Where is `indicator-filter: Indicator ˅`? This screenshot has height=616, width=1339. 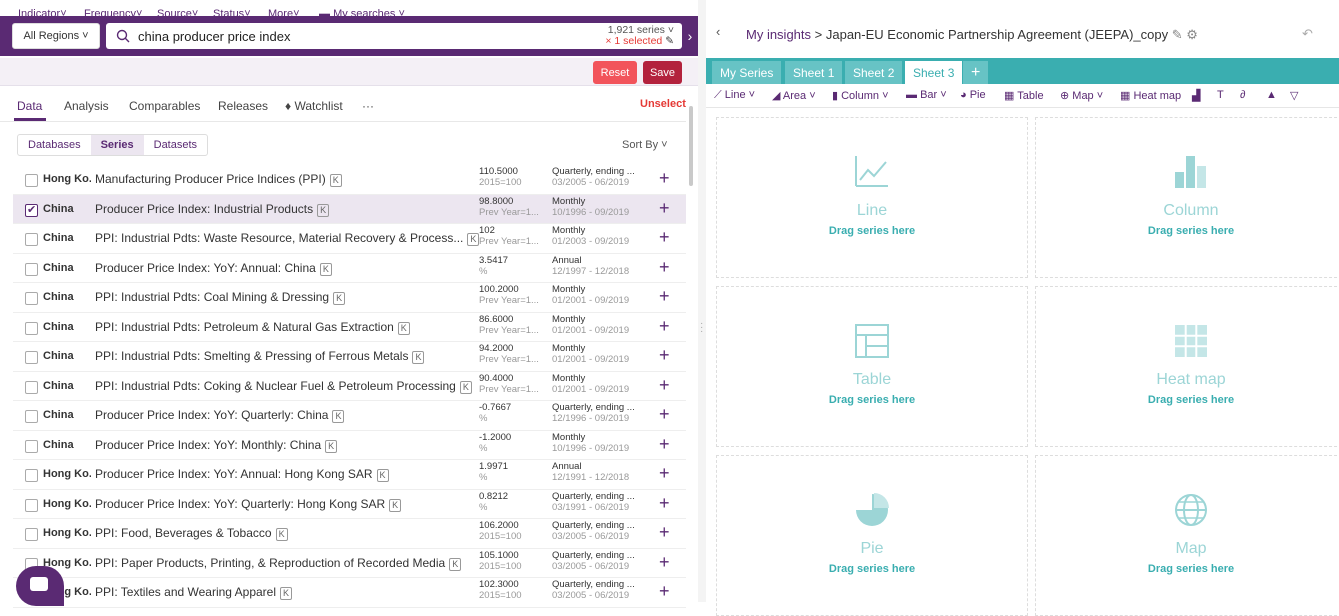
indicator-filter: Indicator ˅ is located at coordinates (42, 14).